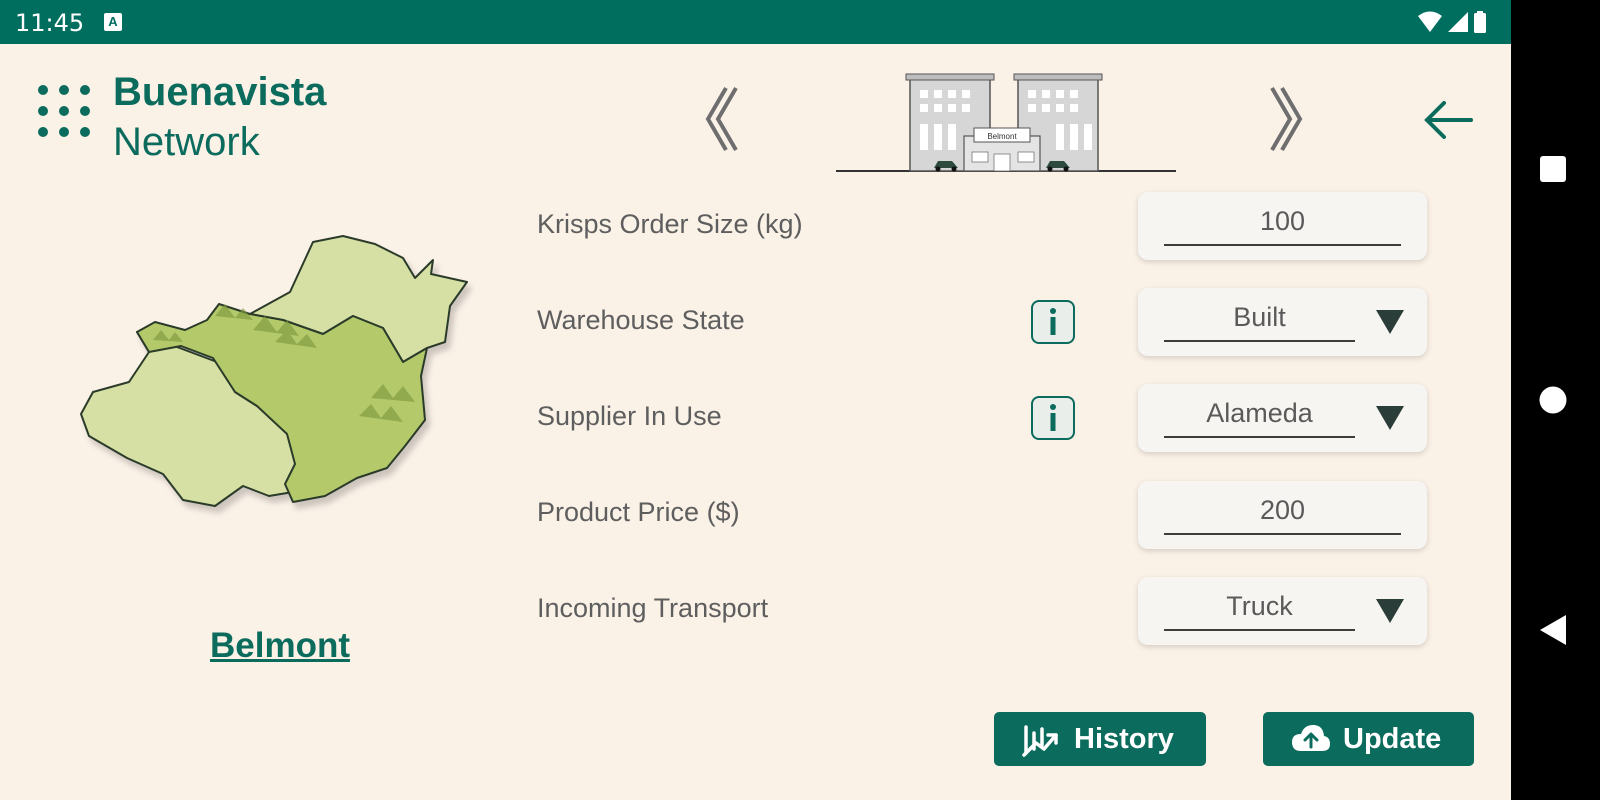 This screenshot has height=800, width=1600. What do you see at coordinates (1480, 22) in the screenshot?
I see `battery-icon` at bounding box center [1480, 22].